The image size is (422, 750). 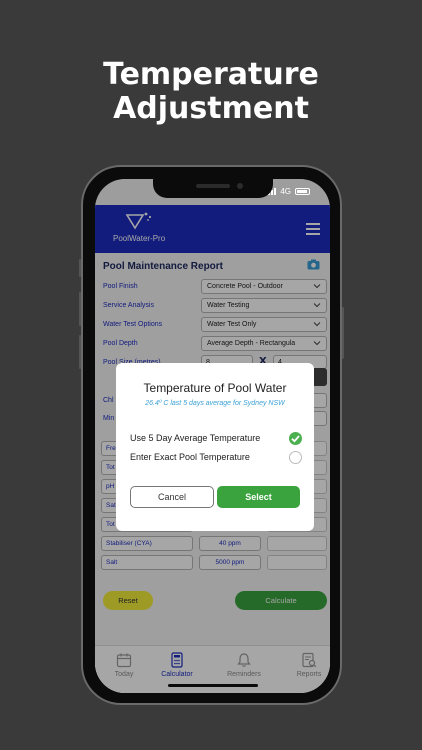 I want to click on promo-title-line1: Temperature, so click(x=211, y=74).